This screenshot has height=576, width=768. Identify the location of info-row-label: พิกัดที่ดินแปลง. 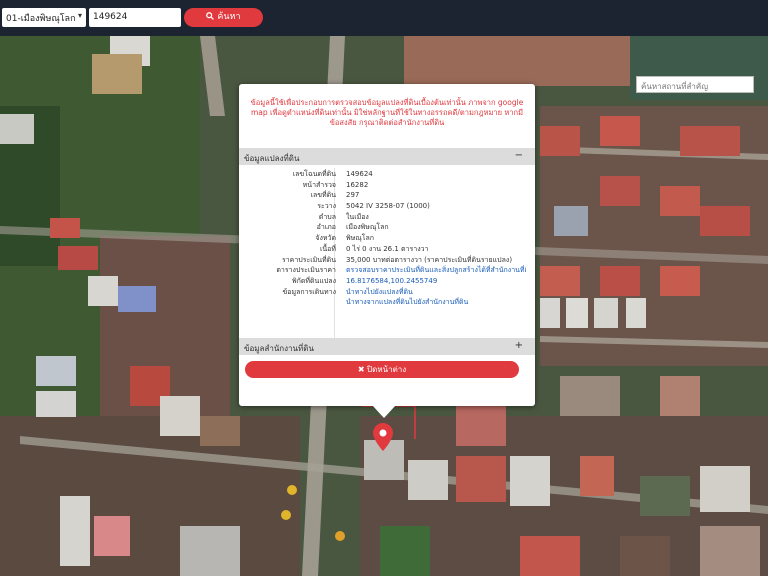
(313, 280).